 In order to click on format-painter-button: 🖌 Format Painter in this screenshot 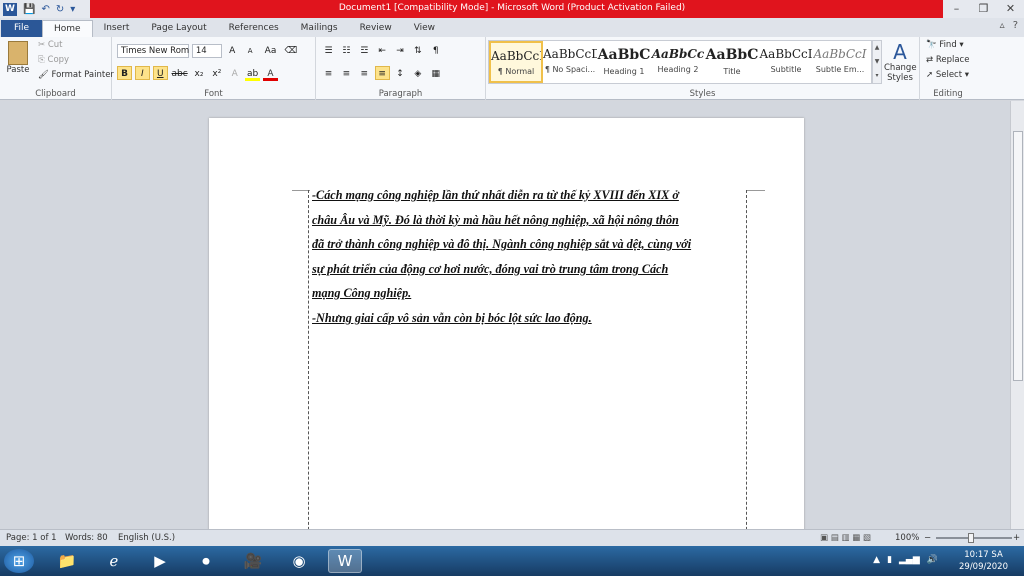, I will do `click(76, 75)`.